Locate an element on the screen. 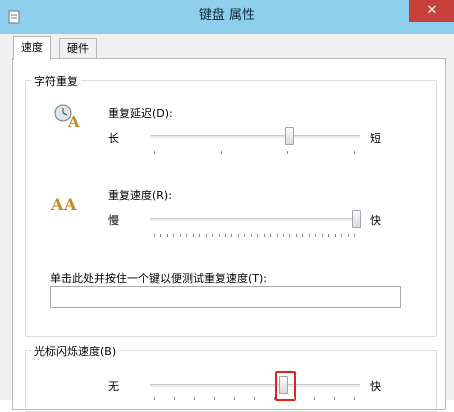 Image resolution: width=454 pixels, height=412 pixels. tab-speed: 速度 is located at coordinates (32, 48).